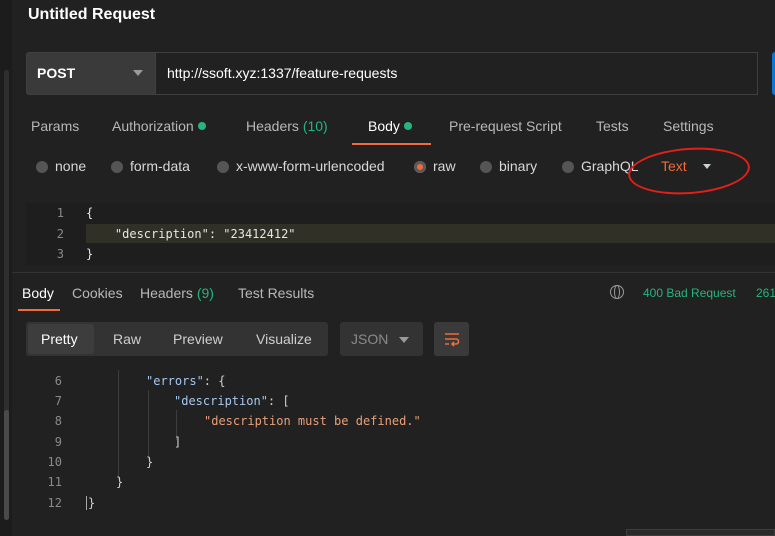  I want to click on tab-tests: Tests, so click(612, 126).